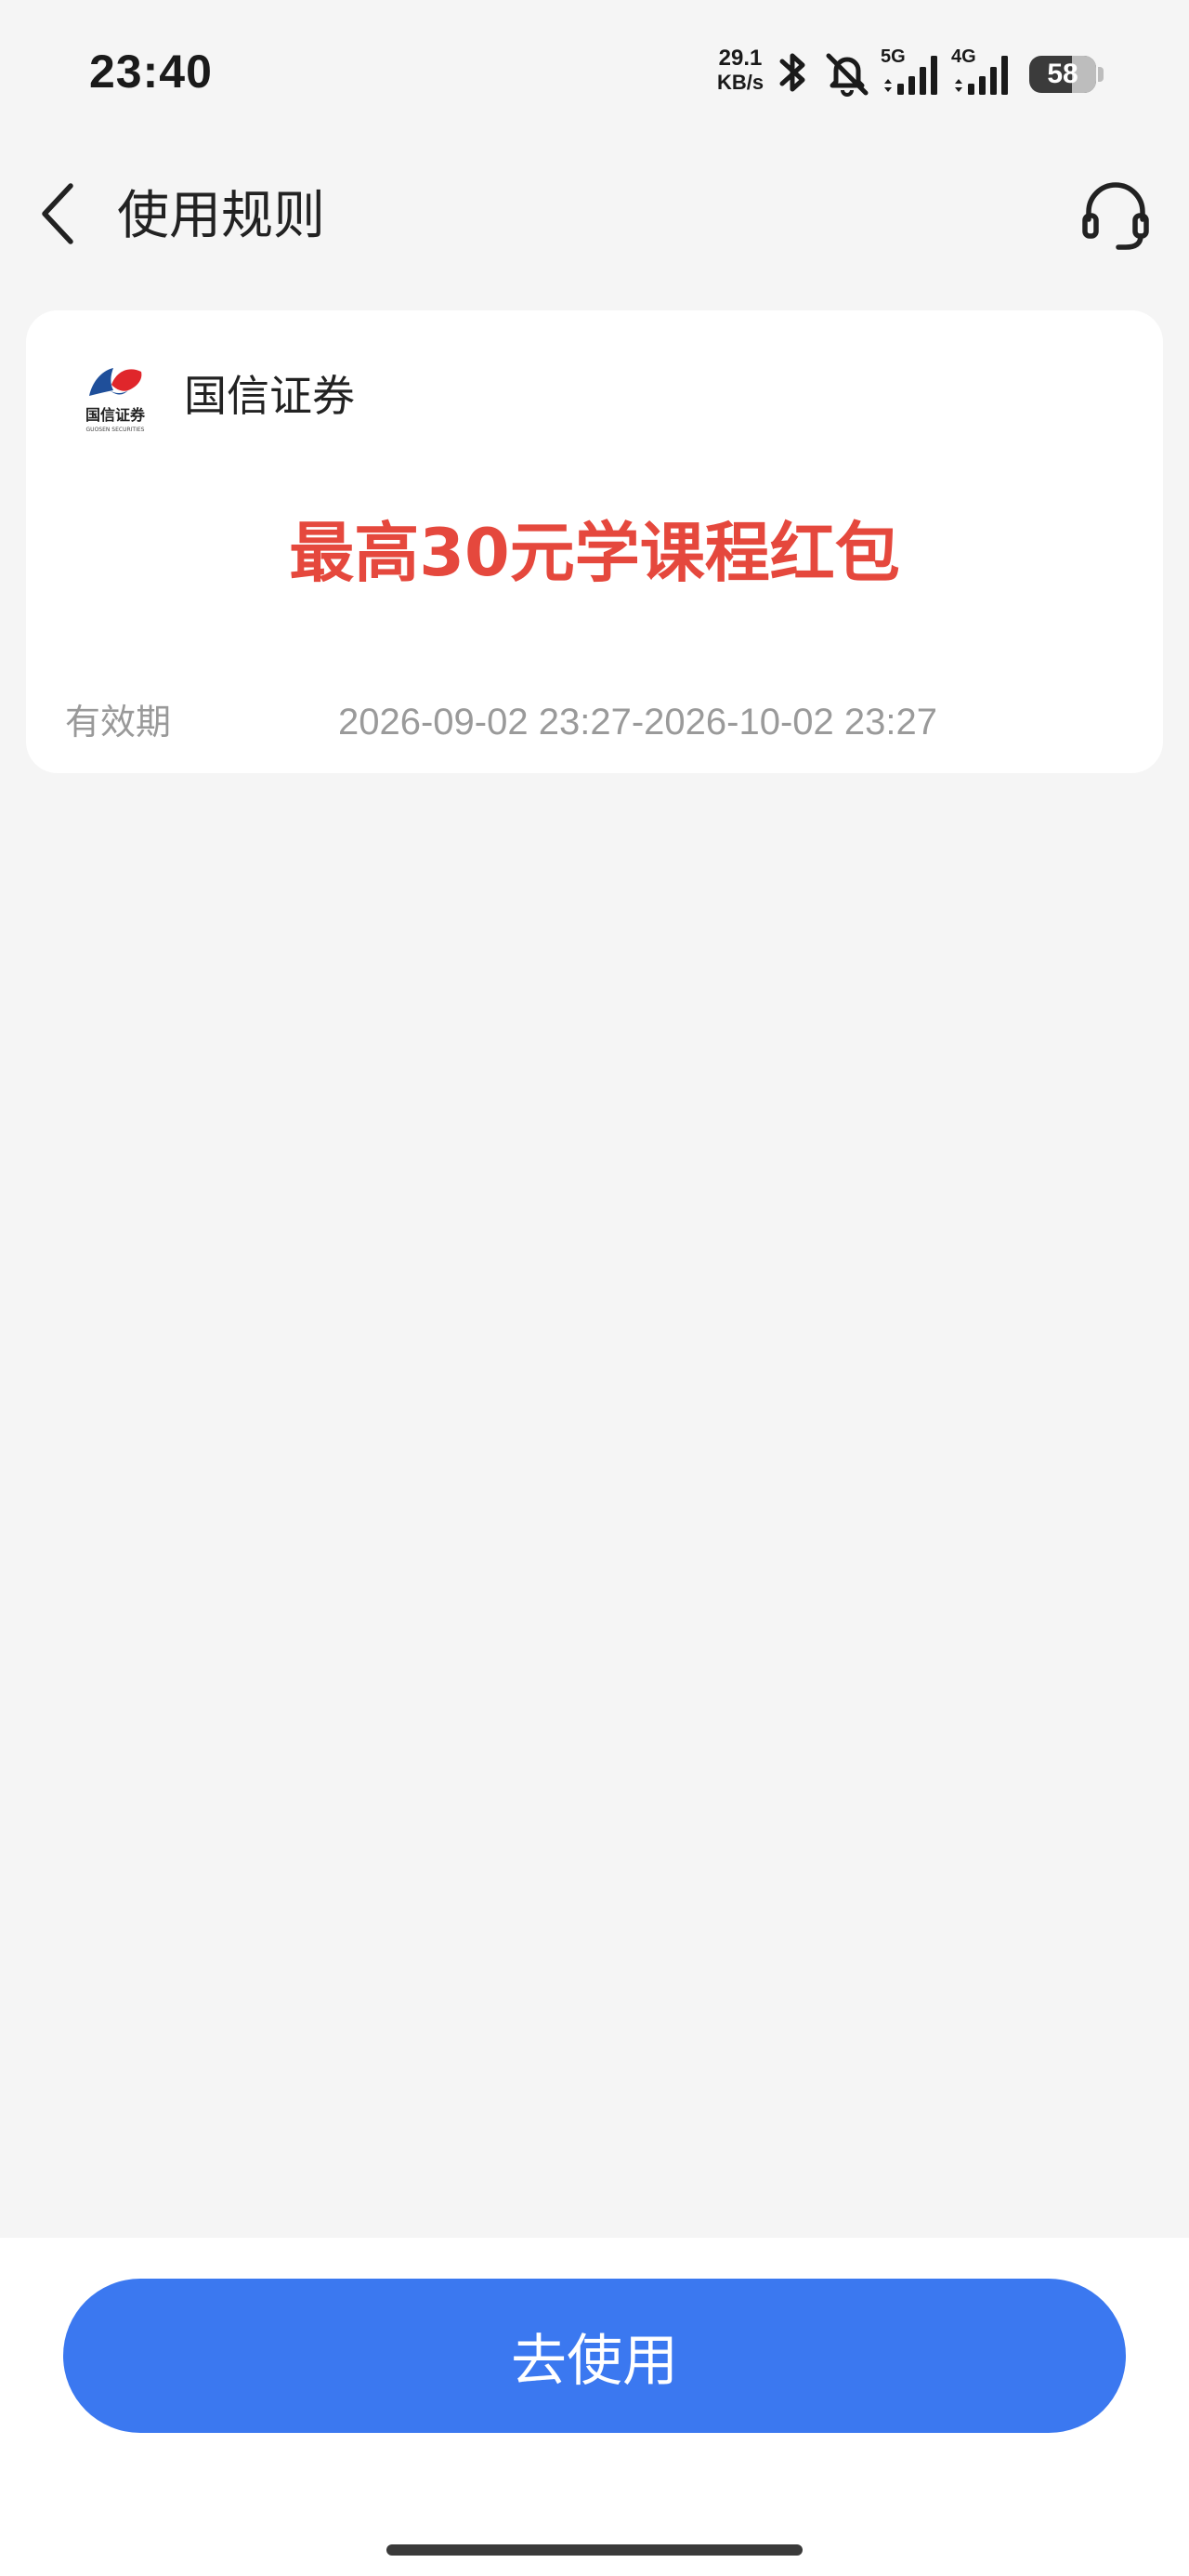 The width and height of the screenshot is (1189, 2576). Describe the element at coordinates (269, 396) in the screenshot. I see `brand-name: 国信证券` at that location.